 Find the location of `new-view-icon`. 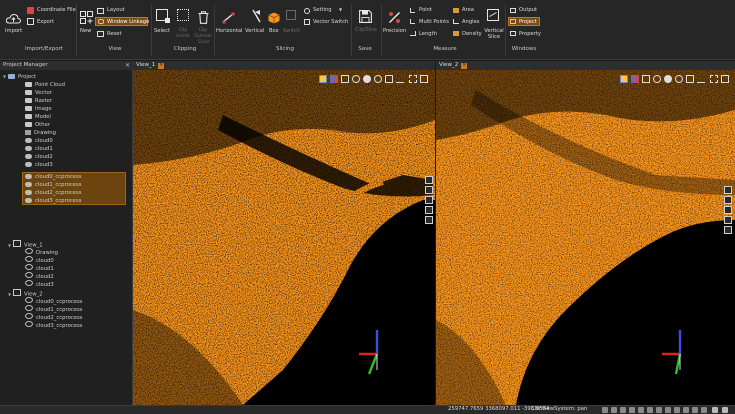

new-view-icon is located at coordinates (86, 16).